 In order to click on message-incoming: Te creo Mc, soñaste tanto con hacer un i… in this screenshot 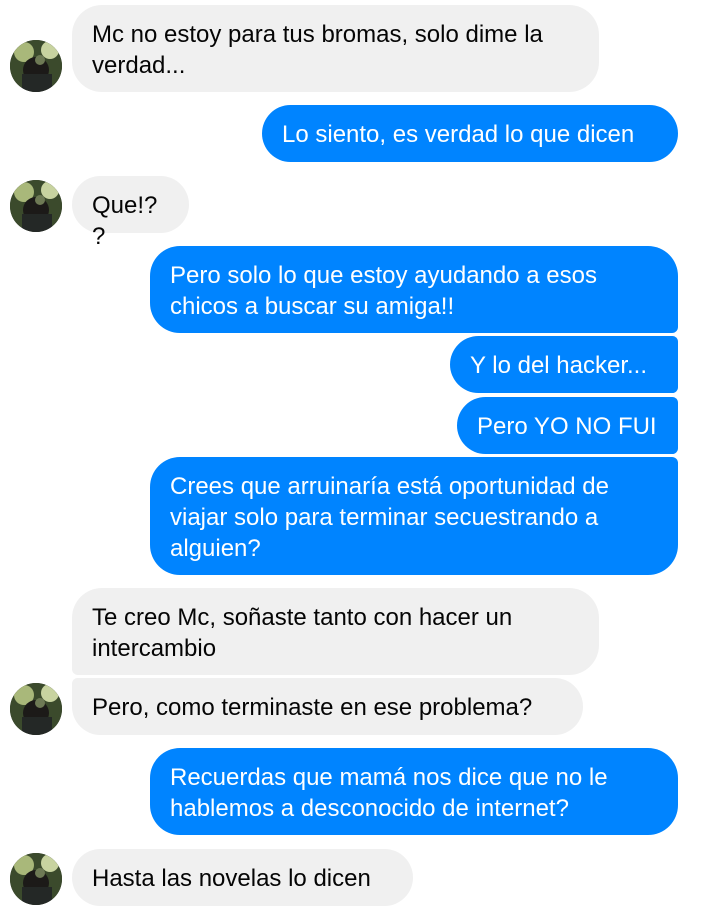, I will do `click(335, 631)`.